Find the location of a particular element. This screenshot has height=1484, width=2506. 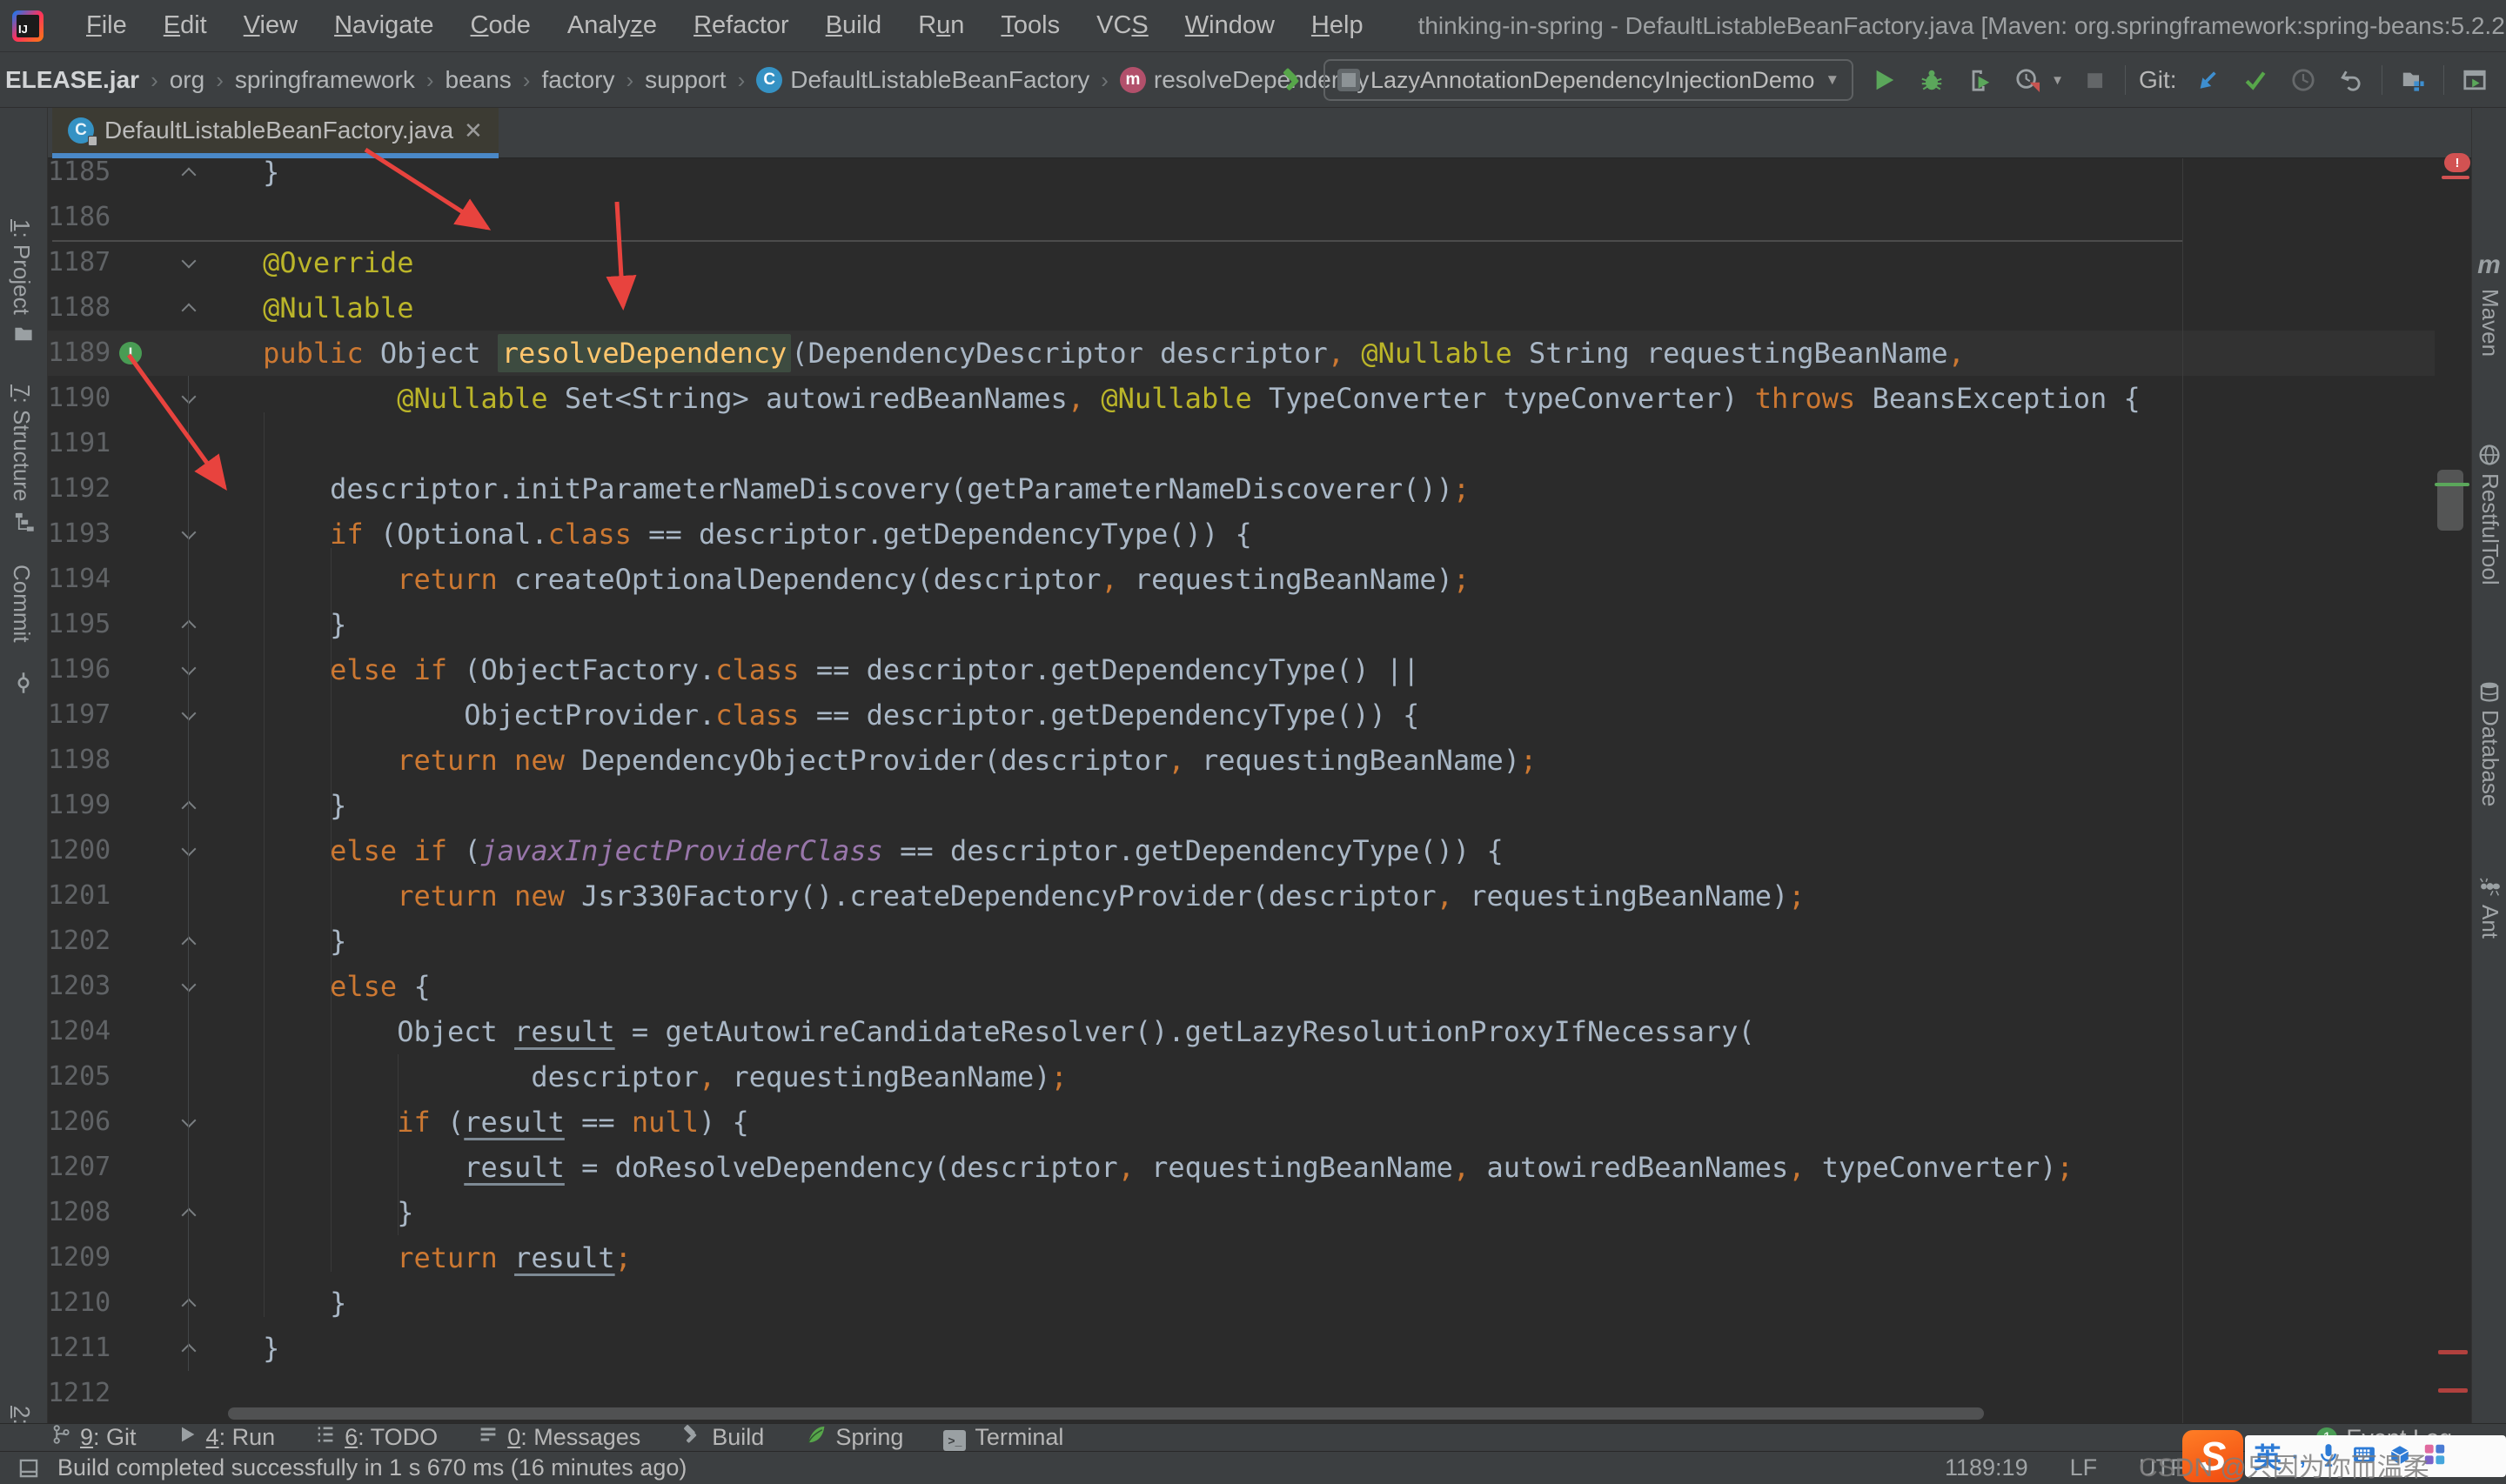

line-number: 1209 is located at coordinates (79, 1257).